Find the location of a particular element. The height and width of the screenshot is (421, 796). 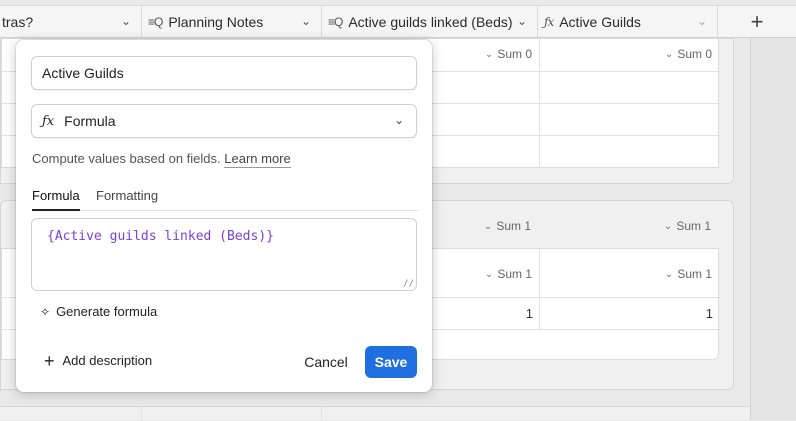

learn-more-link: Learn more is located at coordinates (257, 159).